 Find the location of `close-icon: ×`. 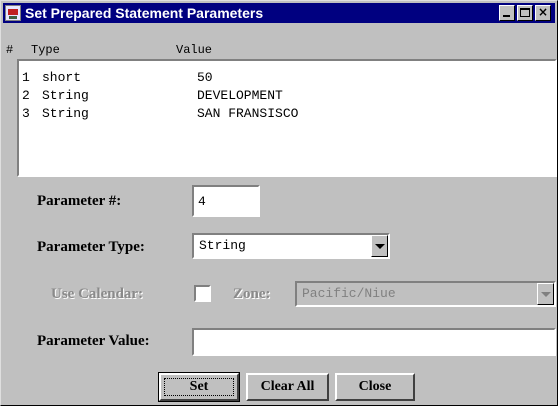

close-icon: × is located at coordinates (543, 12).